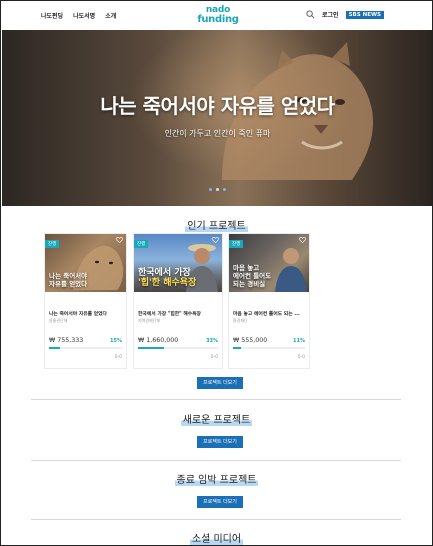  I want to click on header-actions: 로그인 SBS NEWS, so click(345, 14).